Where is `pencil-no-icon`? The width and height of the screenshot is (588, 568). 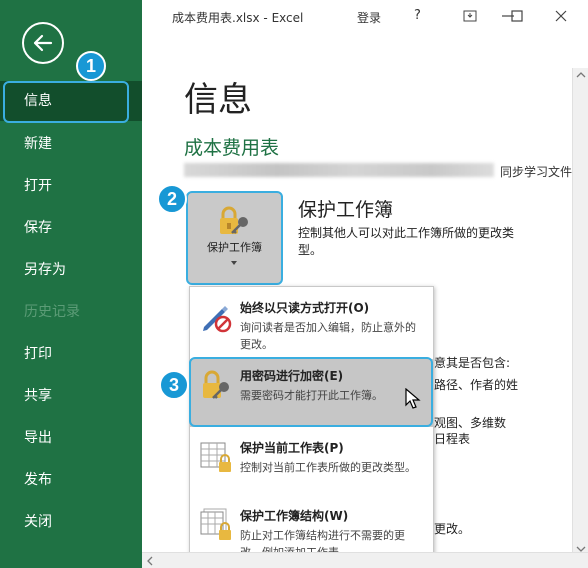
pencil-no-icon is located at coordinates (217, 319).